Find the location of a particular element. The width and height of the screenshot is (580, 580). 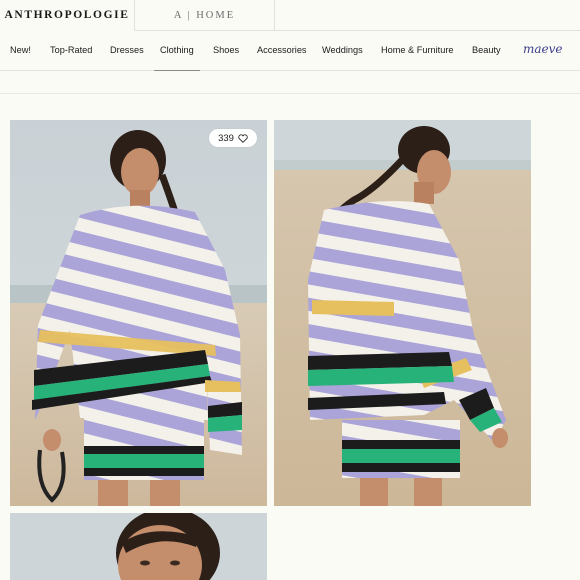

product-image-closeup is located at coordinates (138, 546).